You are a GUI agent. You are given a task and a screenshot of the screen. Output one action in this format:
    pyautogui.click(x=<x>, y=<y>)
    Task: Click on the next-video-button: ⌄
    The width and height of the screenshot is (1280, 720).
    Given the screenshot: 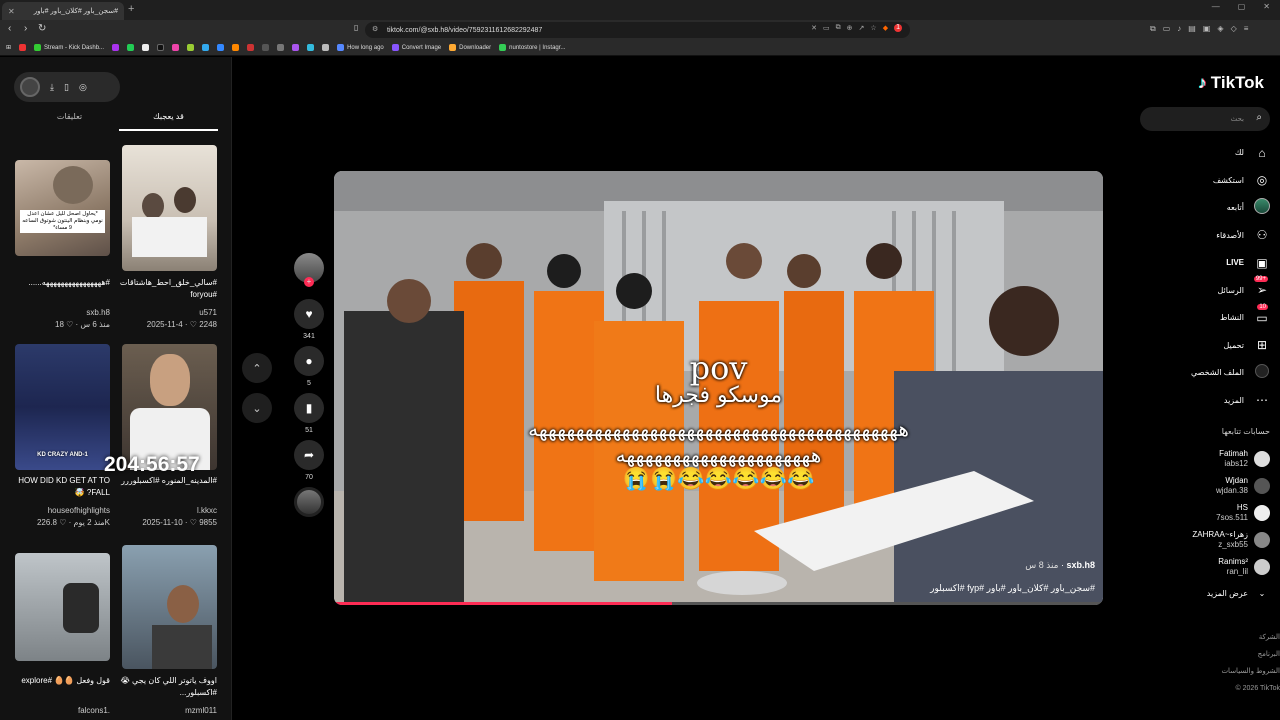 What is the action you would take?
    pyautogui.click(x=257, y=408)
    